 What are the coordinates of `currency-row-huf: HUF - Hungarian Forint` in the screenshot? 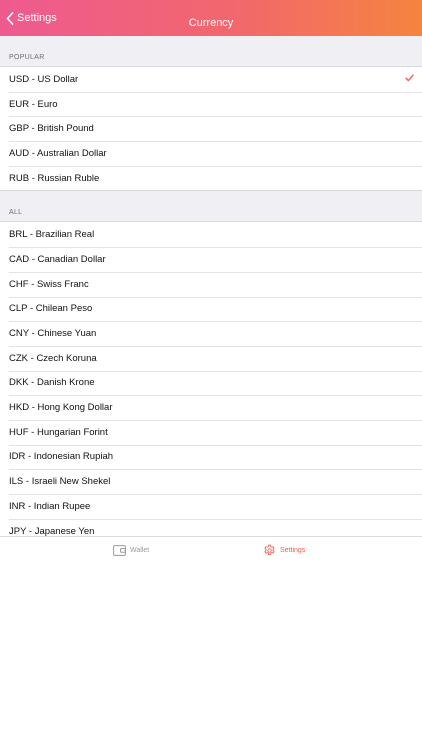 It's located at (211, 432).